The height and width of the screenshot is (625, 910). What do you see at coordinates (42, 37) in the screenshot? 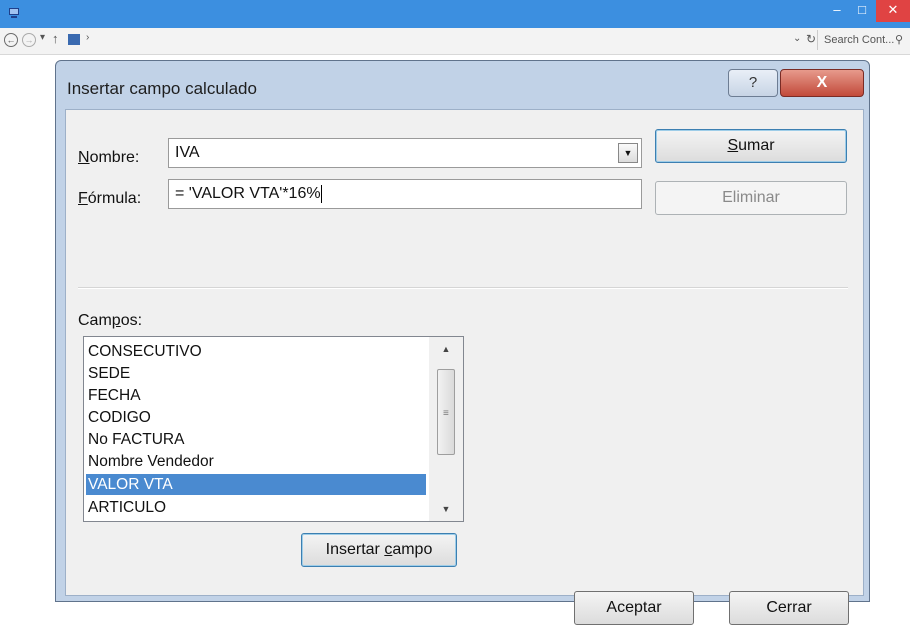
I see `history-dropdown-icon: ▾` at bounding box center [42, 37].